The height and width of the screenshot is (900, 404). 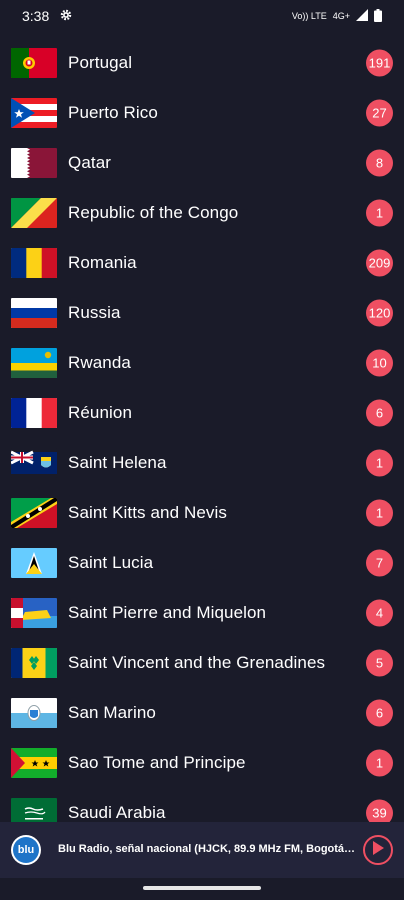 I want to click on country-row-saint-kitts: Saint Kitts and Nevis 1, so click(x=202, y=513).